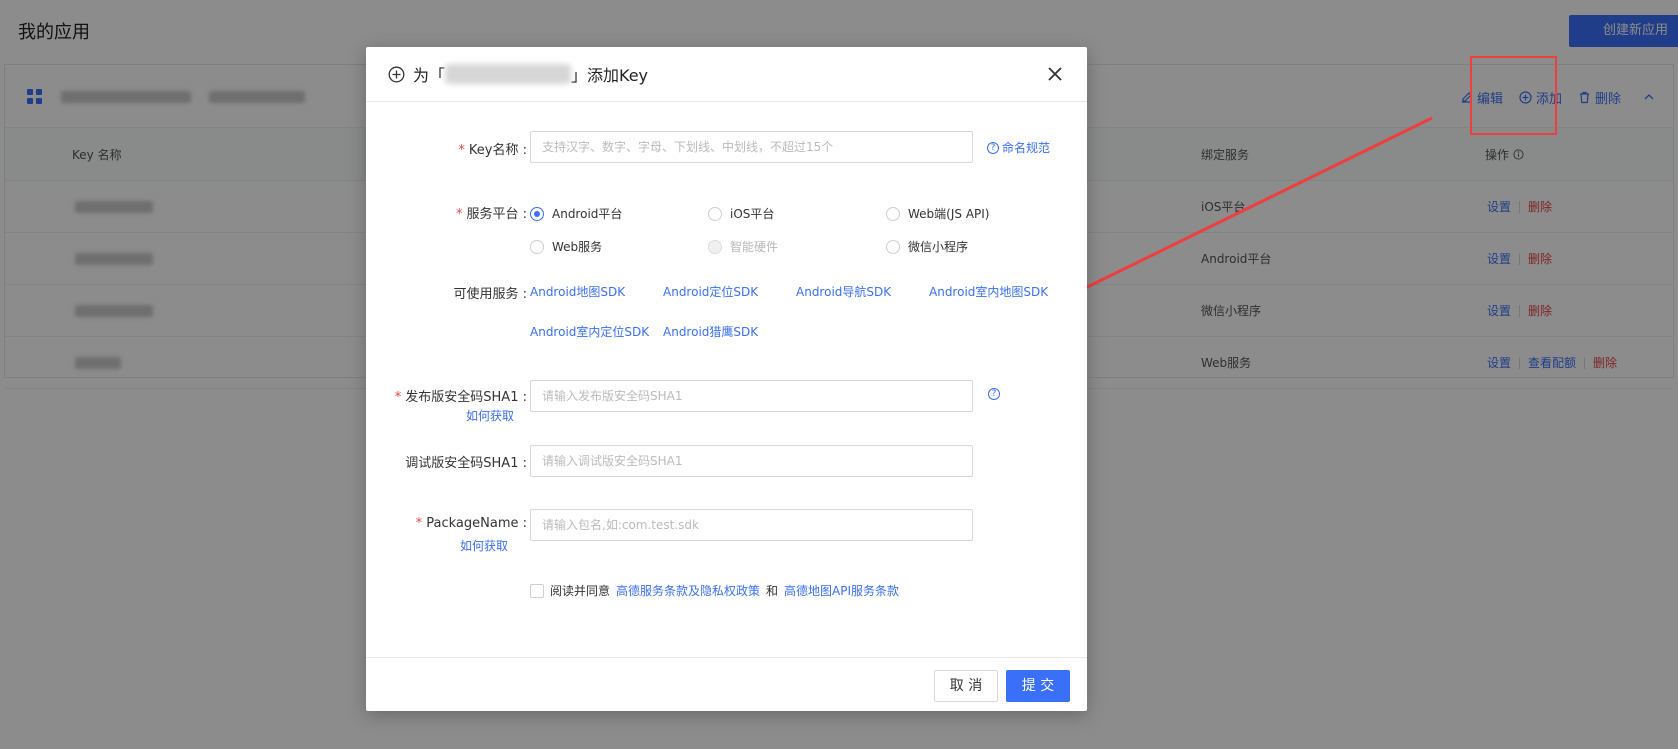  What do you see at coordinates (710, 291) in the screenshot?
I see `service-link: Android定位SDK` at bounding box center [710, 291].